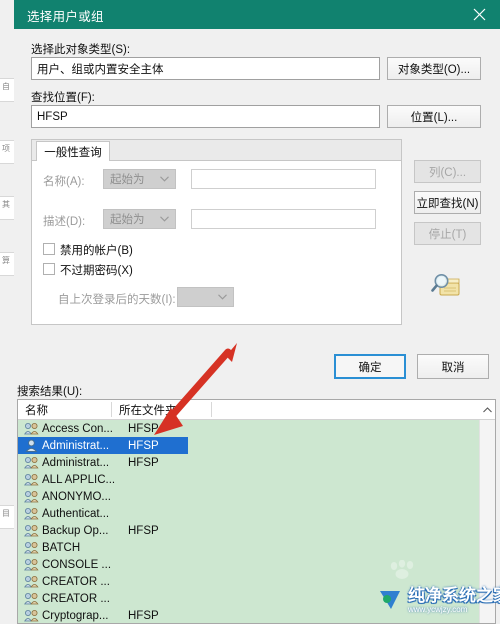 The image size is (500, 624). What do you see at coordinates (127, 220) in the screenshot?
I see `description-condition-value: 起始为` at bounding box center [127, 220].